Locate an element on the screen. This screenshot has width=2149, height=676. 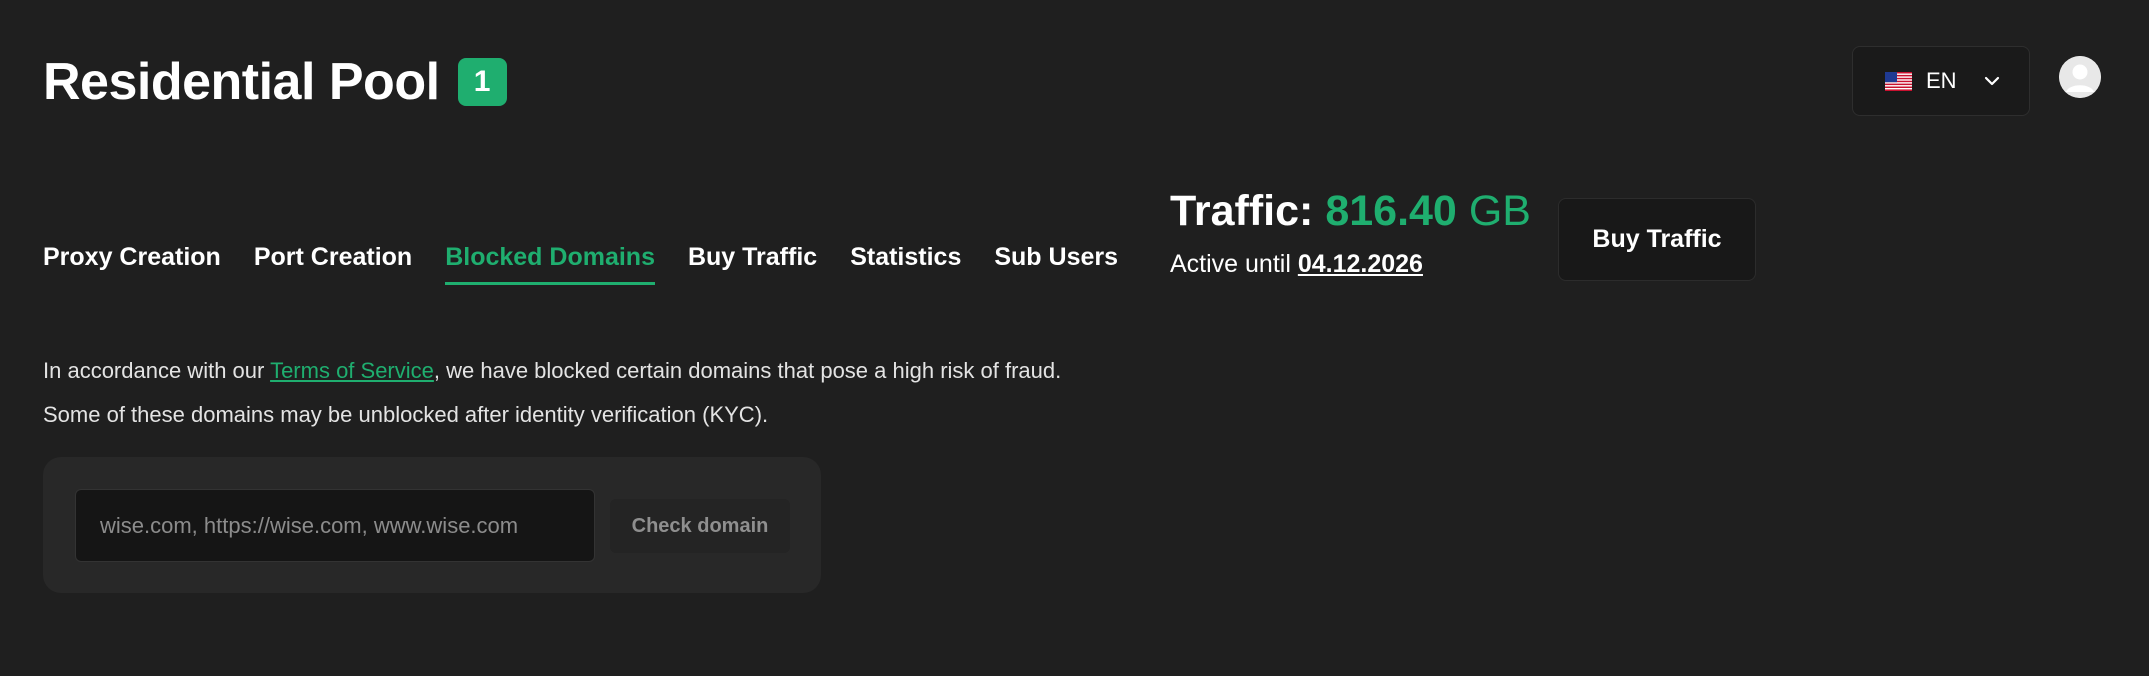
tab-sub-users: Sub Users is located at coordinates (1056, 264).